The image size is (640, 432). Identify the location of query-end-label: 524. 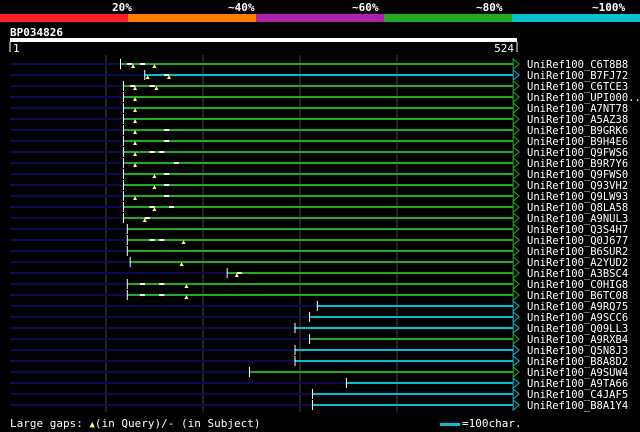
(504, 48).